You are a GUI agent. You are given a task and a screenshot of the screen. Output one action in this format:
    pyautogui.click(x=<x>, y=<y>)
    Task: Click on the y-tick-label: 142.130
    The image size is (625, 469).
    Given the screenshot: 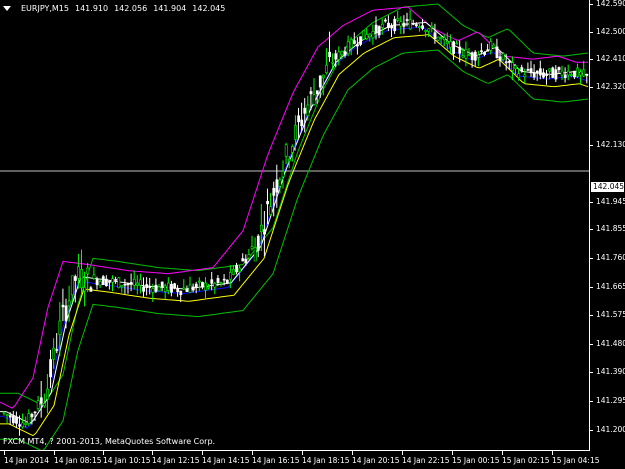 What is the action you would take?
    pyautogui.click(x=610, y=144)
    